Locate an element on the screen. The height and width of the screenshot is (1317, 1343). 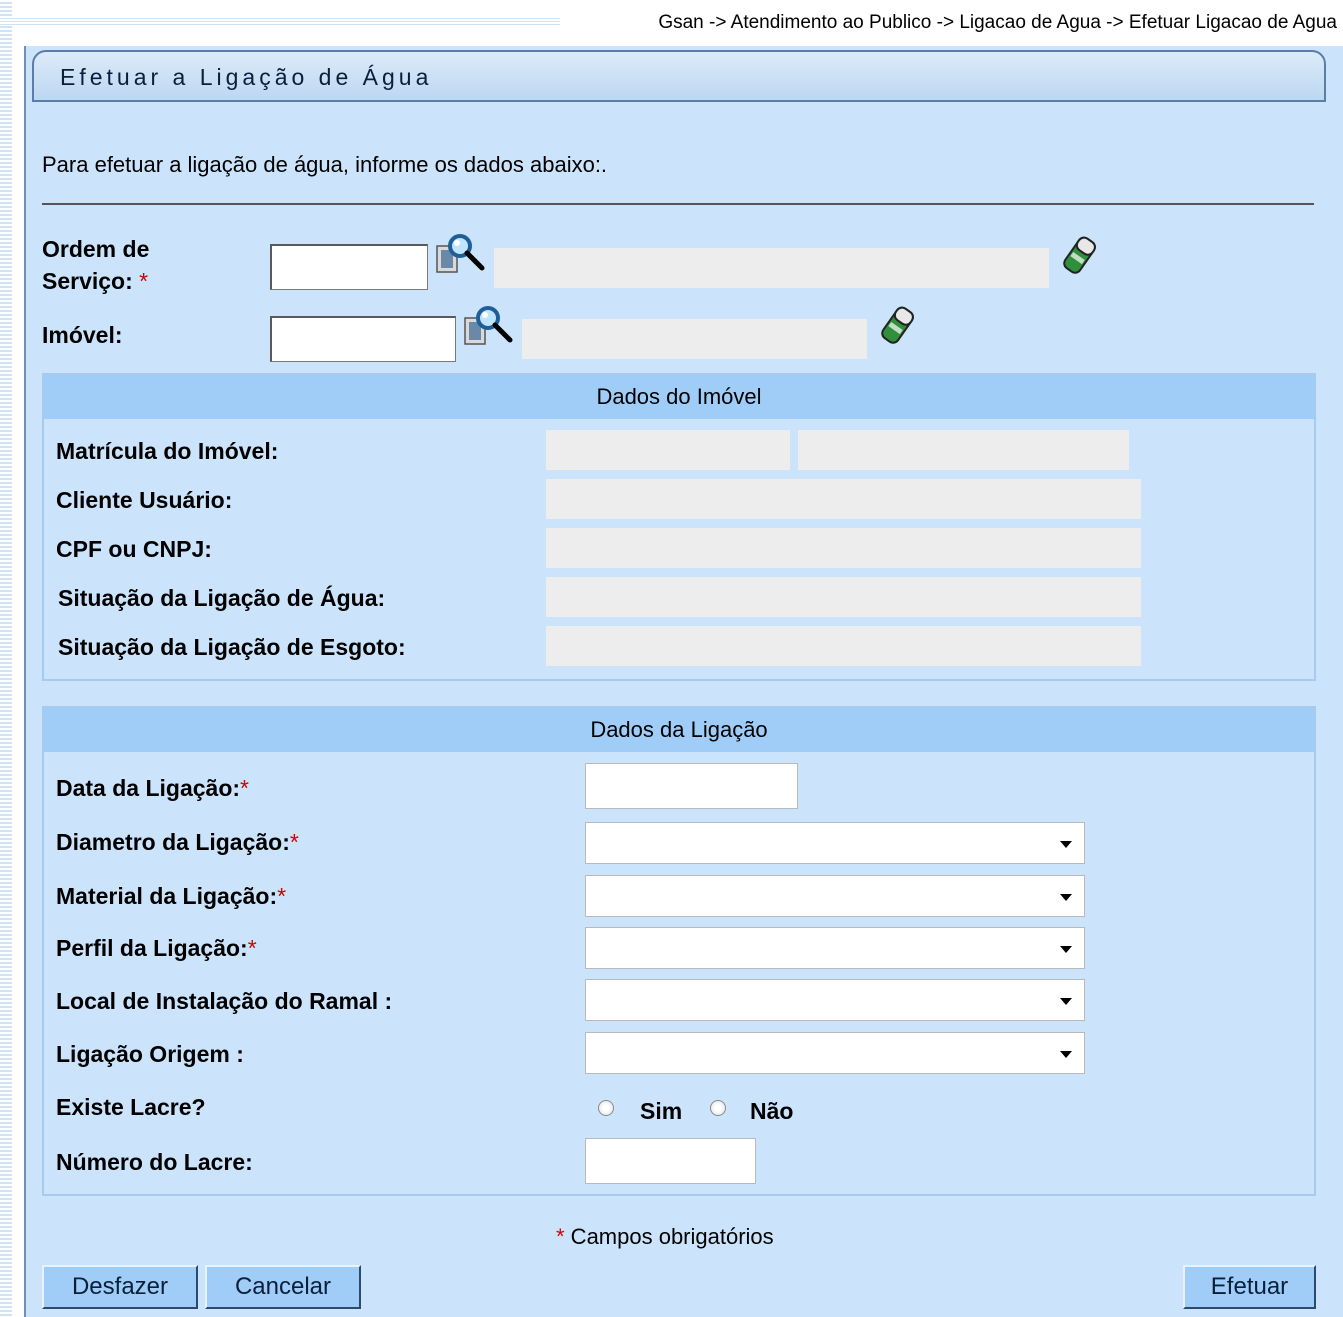
imovel-description is located at coordinates (694, 339).